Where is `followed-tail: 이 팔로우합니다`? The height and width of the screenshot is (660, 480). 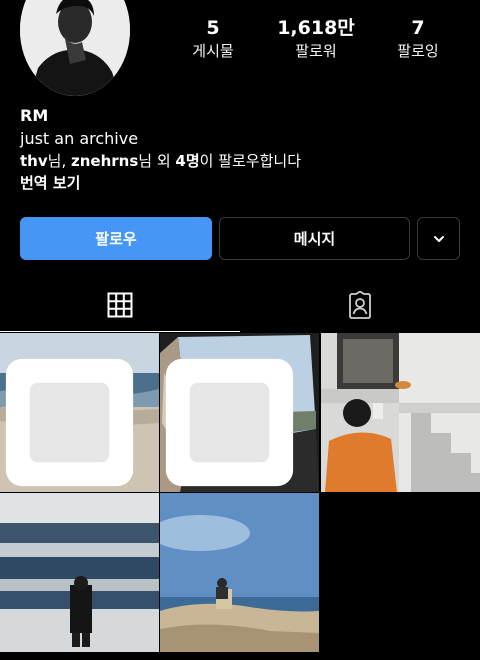 followed-tail: 이 팔로우합니다 is located at coordinates (250, 161).